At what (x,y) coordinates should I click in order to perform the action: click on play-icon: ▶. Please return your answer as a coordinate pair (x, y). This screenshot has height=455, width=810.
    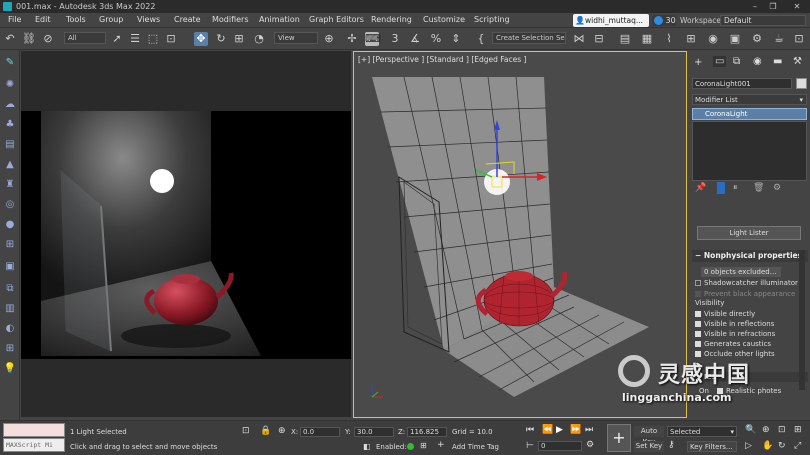
    Looking at the image, I should click on (559, 430).